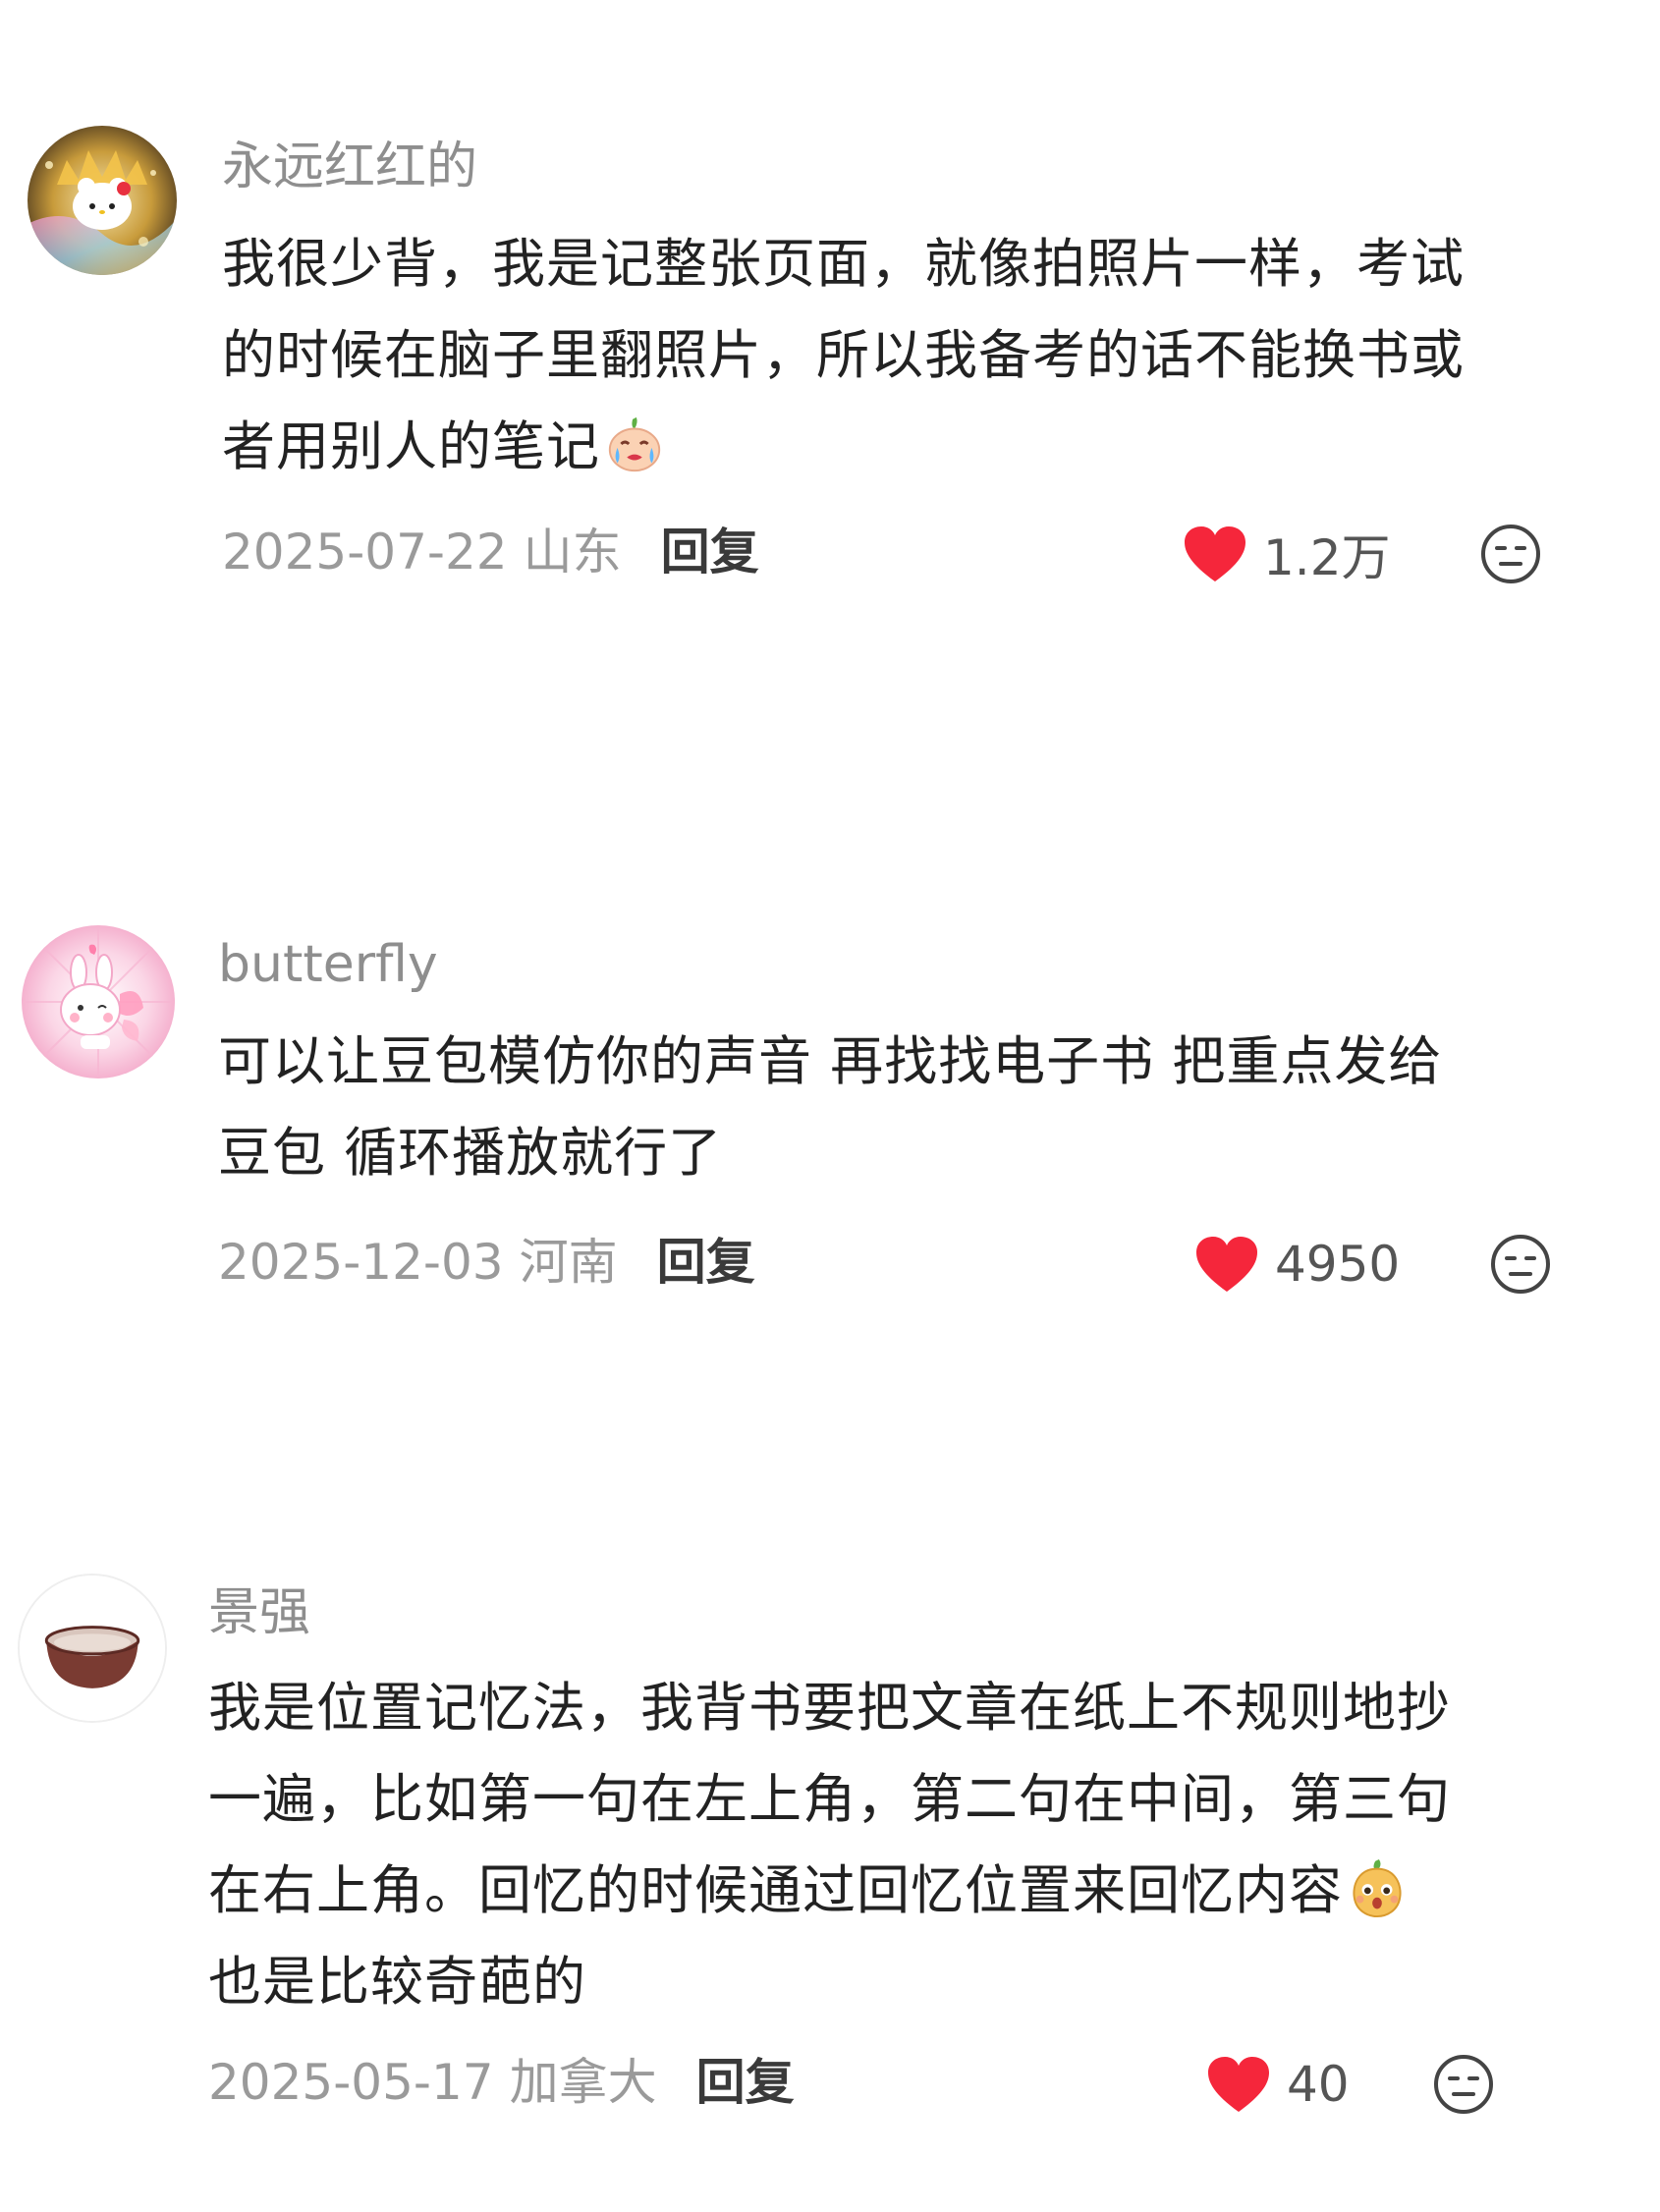  I want to click on bowl-avatar-icon, so click(93, 1648).